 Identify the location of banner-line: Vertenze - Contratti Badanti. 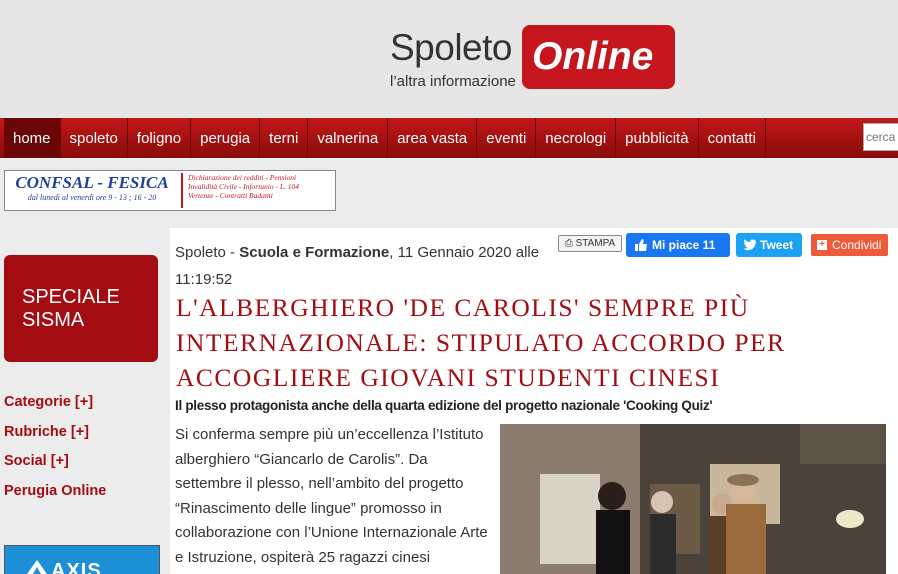
(230, 195).